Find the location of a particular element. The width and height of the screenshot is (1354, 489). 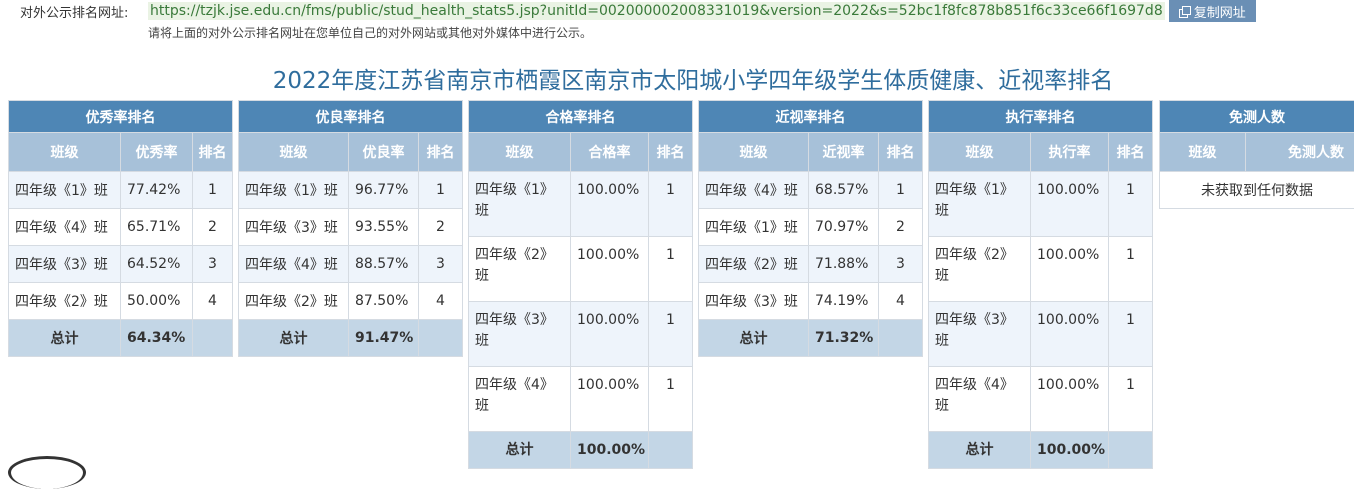

exempt-count-table: 免测人数 班级 免测人数 未获取到任何数据 is located at coordinates (1256, 154).